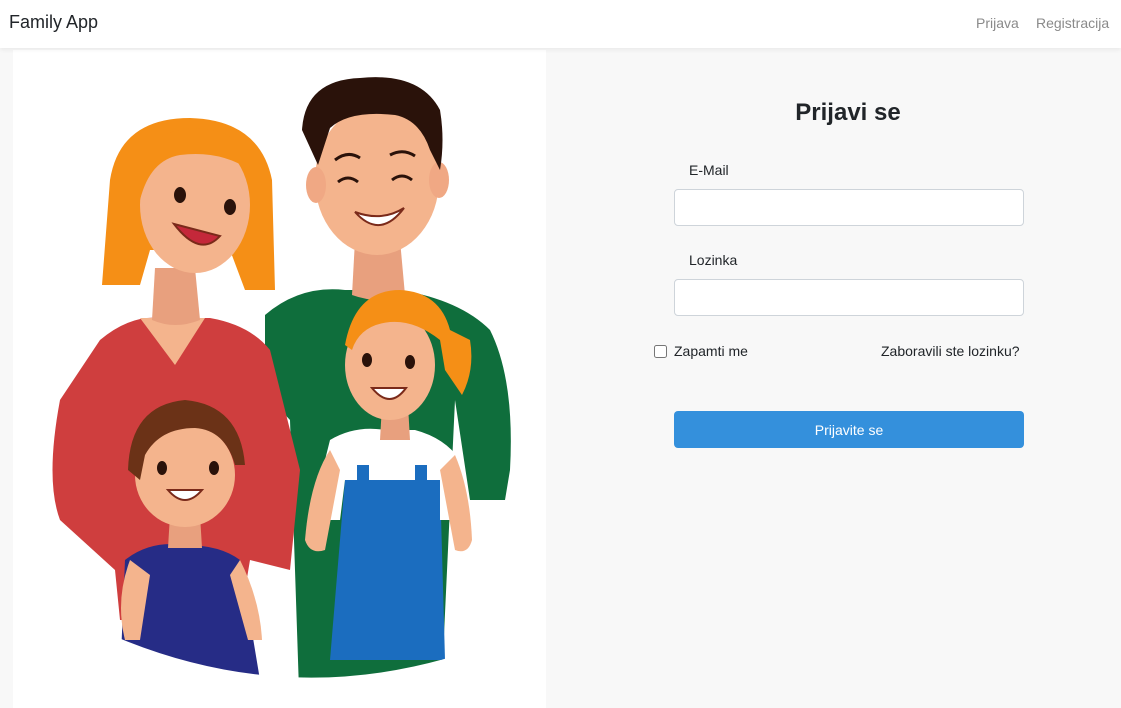  What do you see at coordinates (849, 429) in the screenshot?
I see `login-button: Prijavite se` at bounding box center [849, 429].